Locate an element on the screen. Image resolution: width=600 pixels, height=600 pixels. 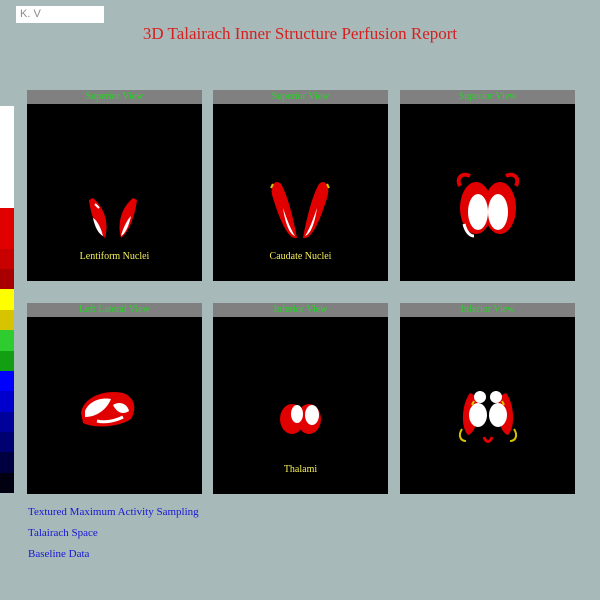
patient-name-field: K. V is located at coordinates (60, 14).